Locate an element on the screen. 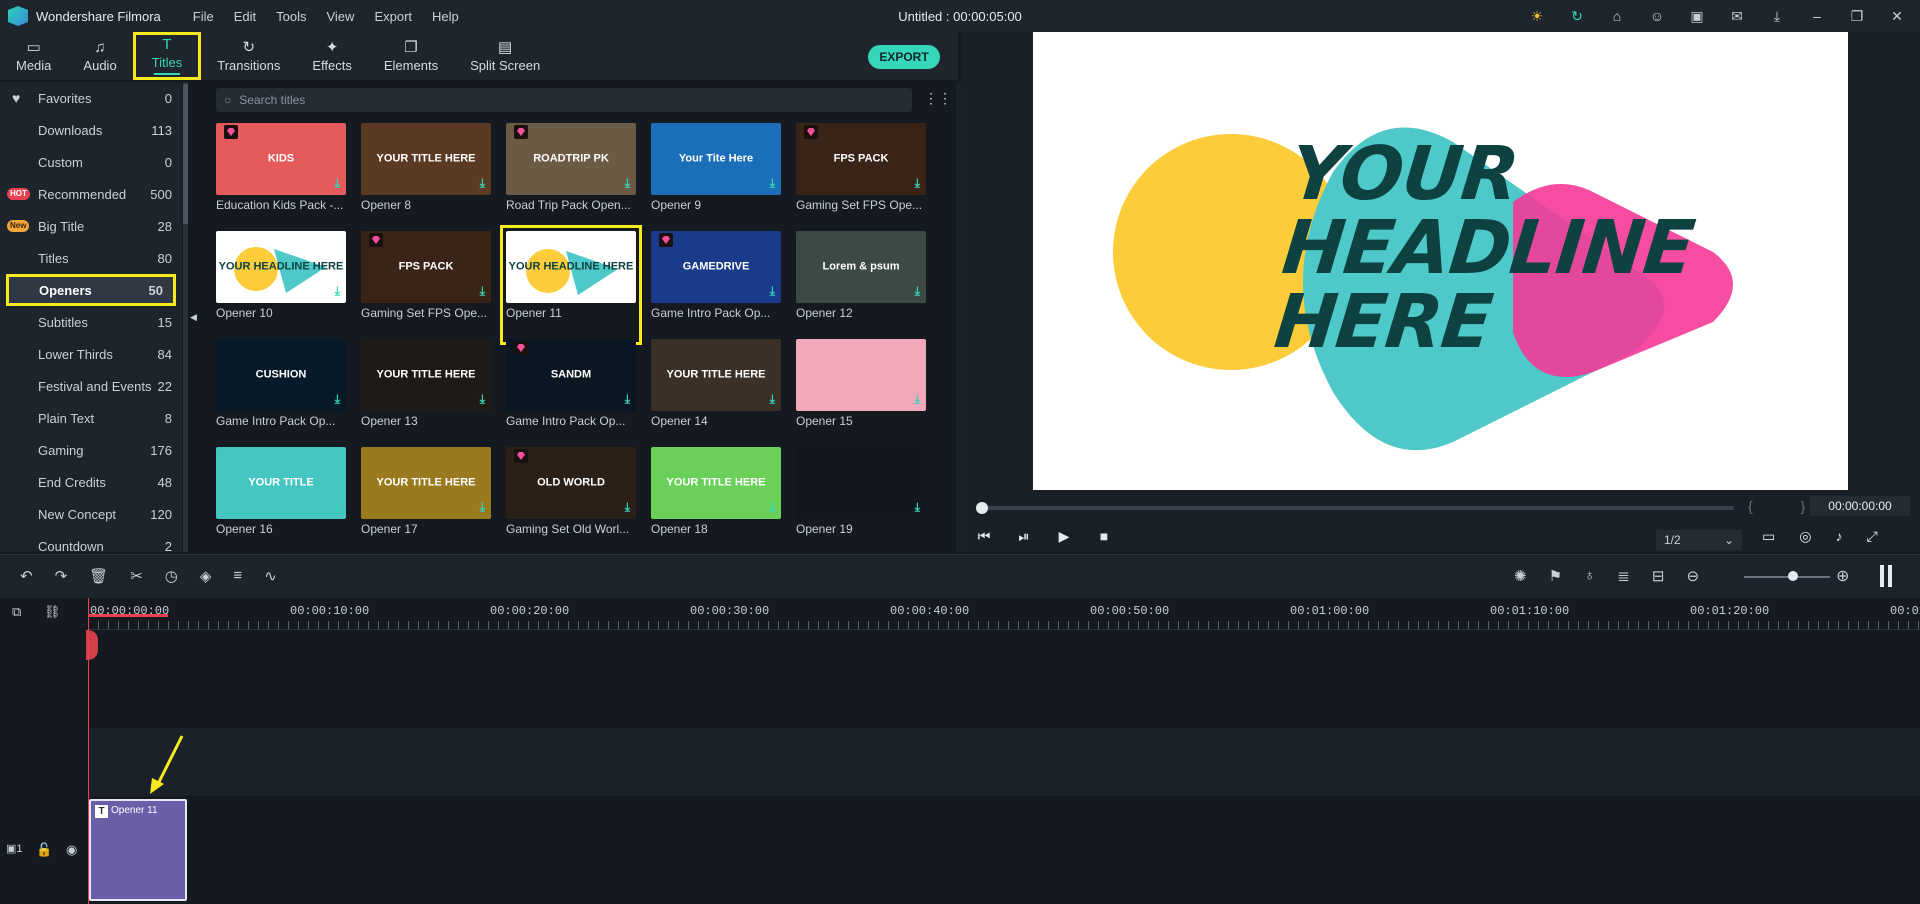 The height and width of the screenshot is (904, 1920). category-countdown: Countdown 2 is located at coordinates (91, 541).